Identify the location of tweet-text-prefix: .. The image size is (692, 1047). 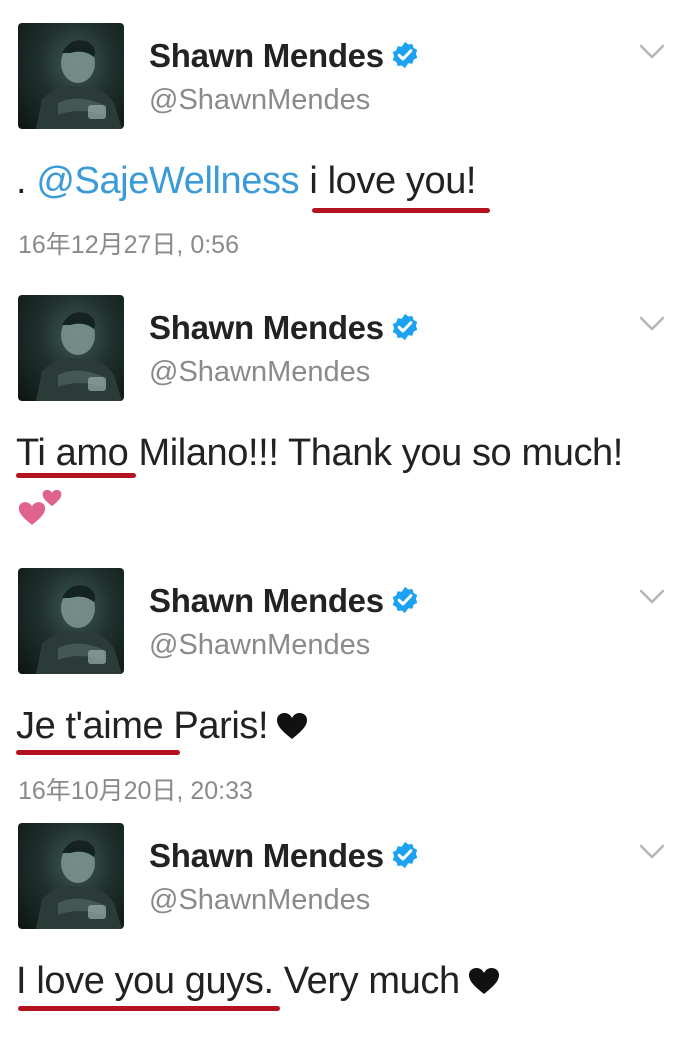
(26, 181).